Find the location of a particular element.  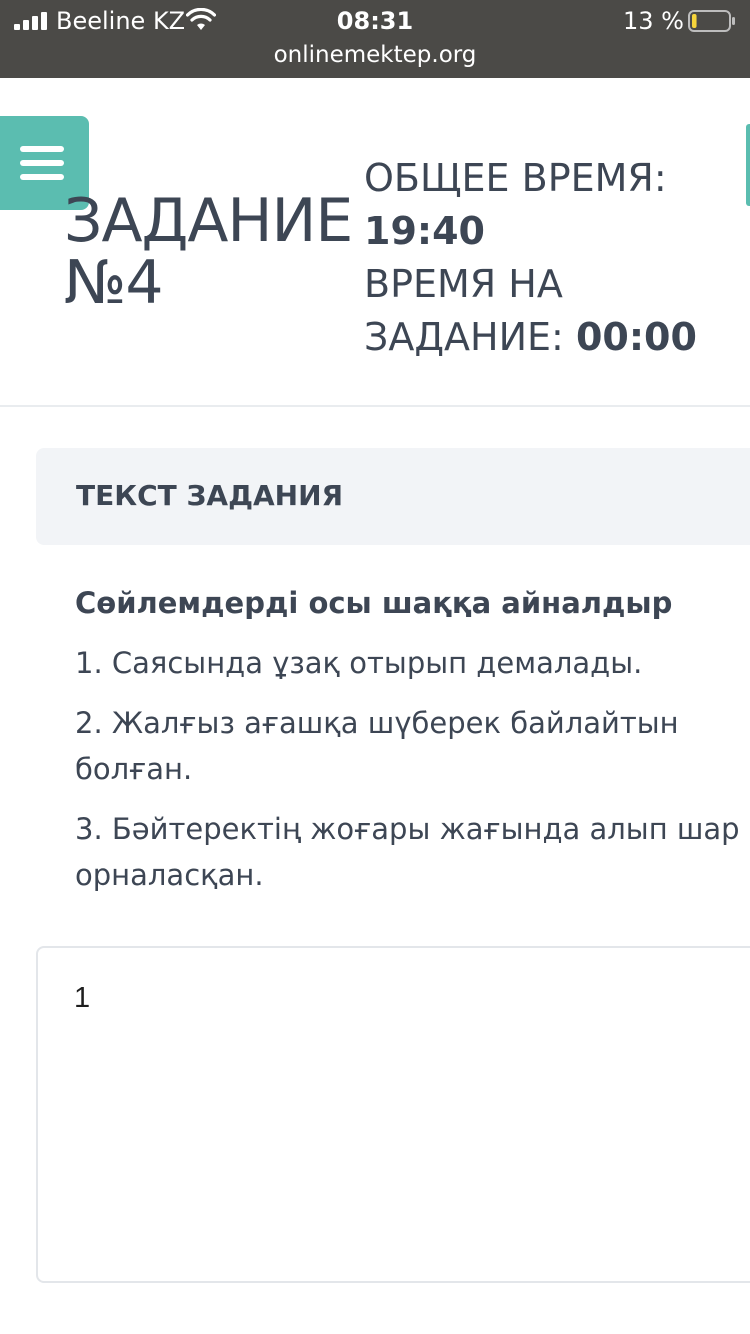

address-bar-url: onlinemektep.org is located at coordinates (375, 55).